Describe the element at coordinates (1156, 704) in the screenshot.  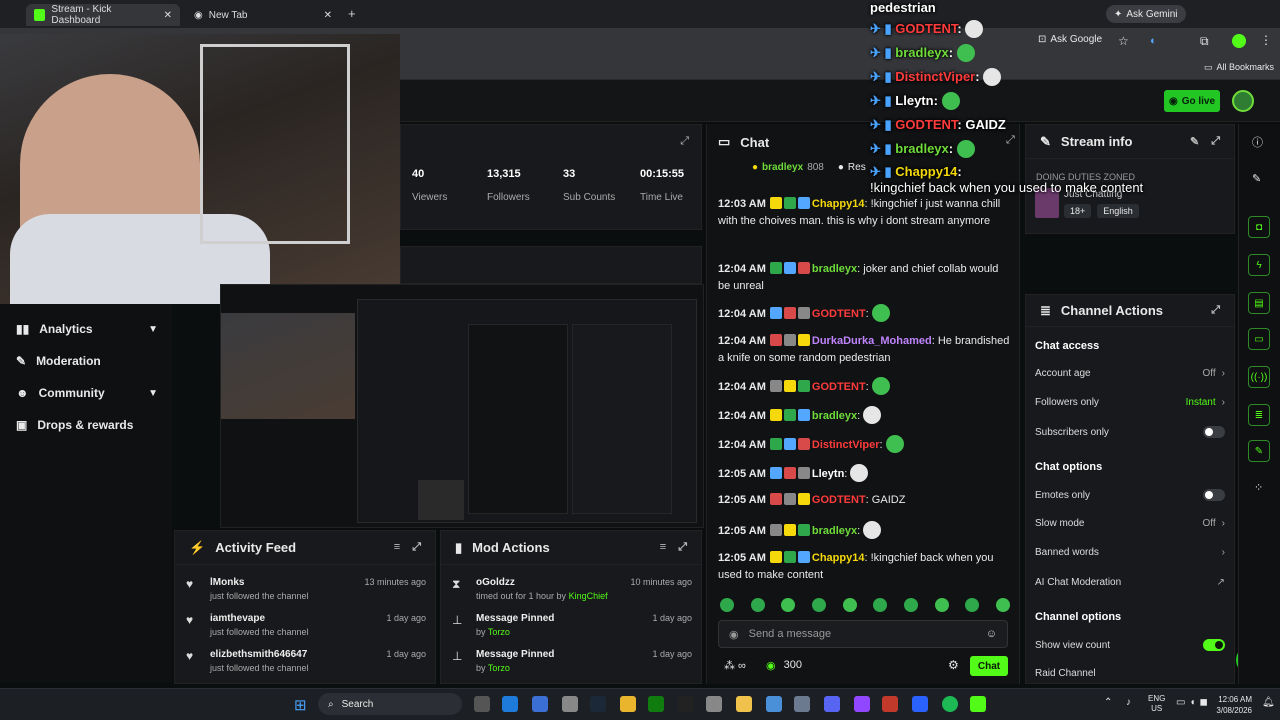
I see `language-indicator: ENG US` at that location.